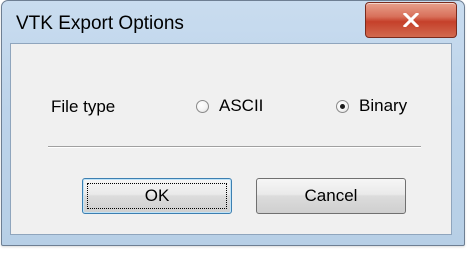 Image resolution: width=467 pixels, height=255 pixels. I want to click on file-type-label: File type, so click(83, 106).